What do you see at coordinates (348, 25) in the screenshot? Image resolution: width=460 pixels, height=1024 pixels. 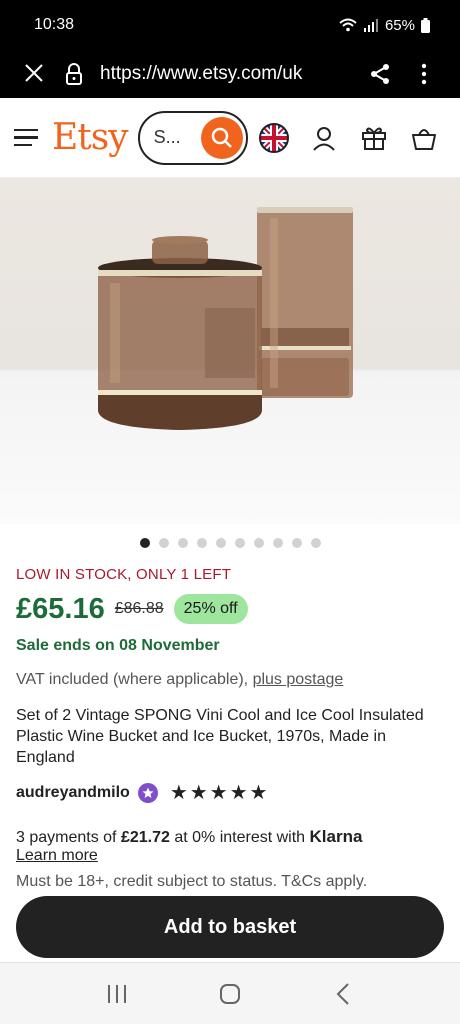 I see `wifi-icon` at bounding box center [348, 25].